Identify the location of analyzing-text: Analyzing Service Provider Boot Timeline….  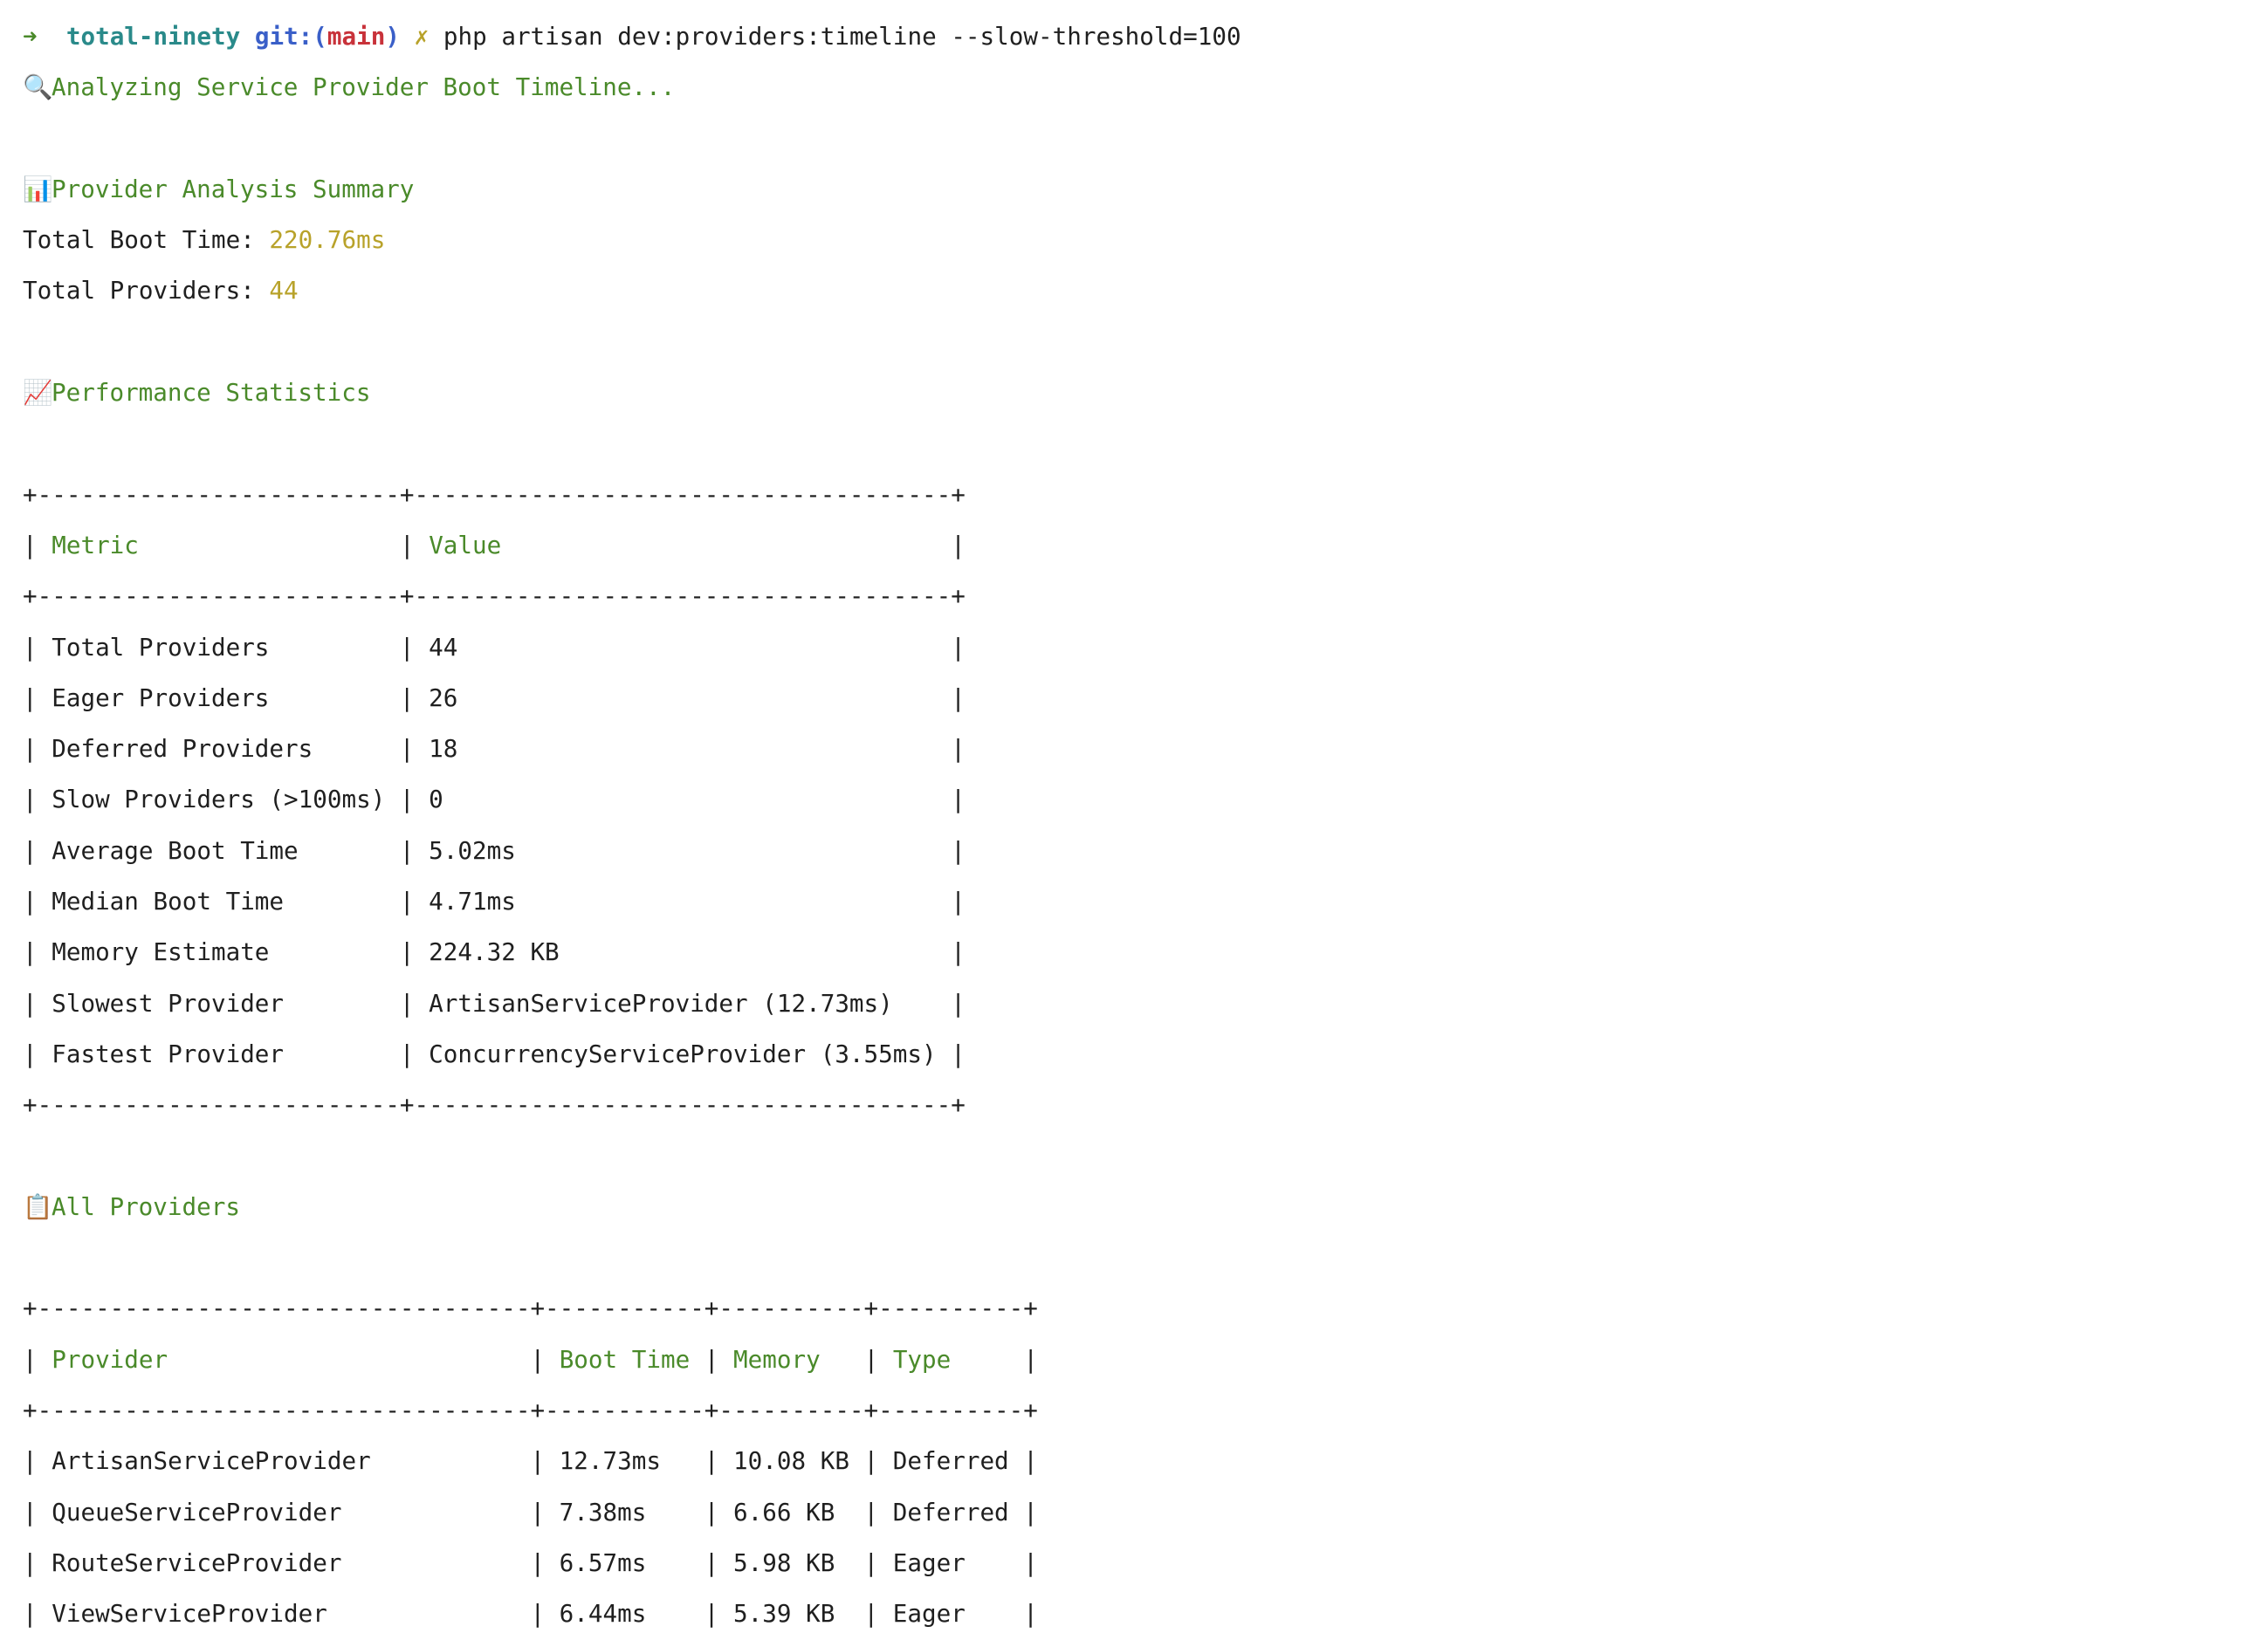
(364, 87).